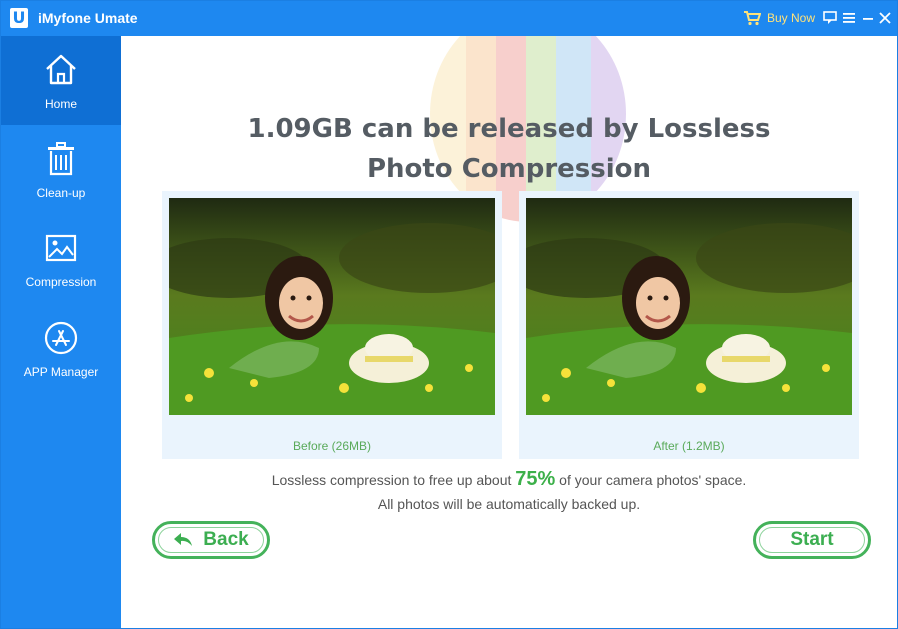  I want to click on sidebar-item-home: Home, so click(61, 80).